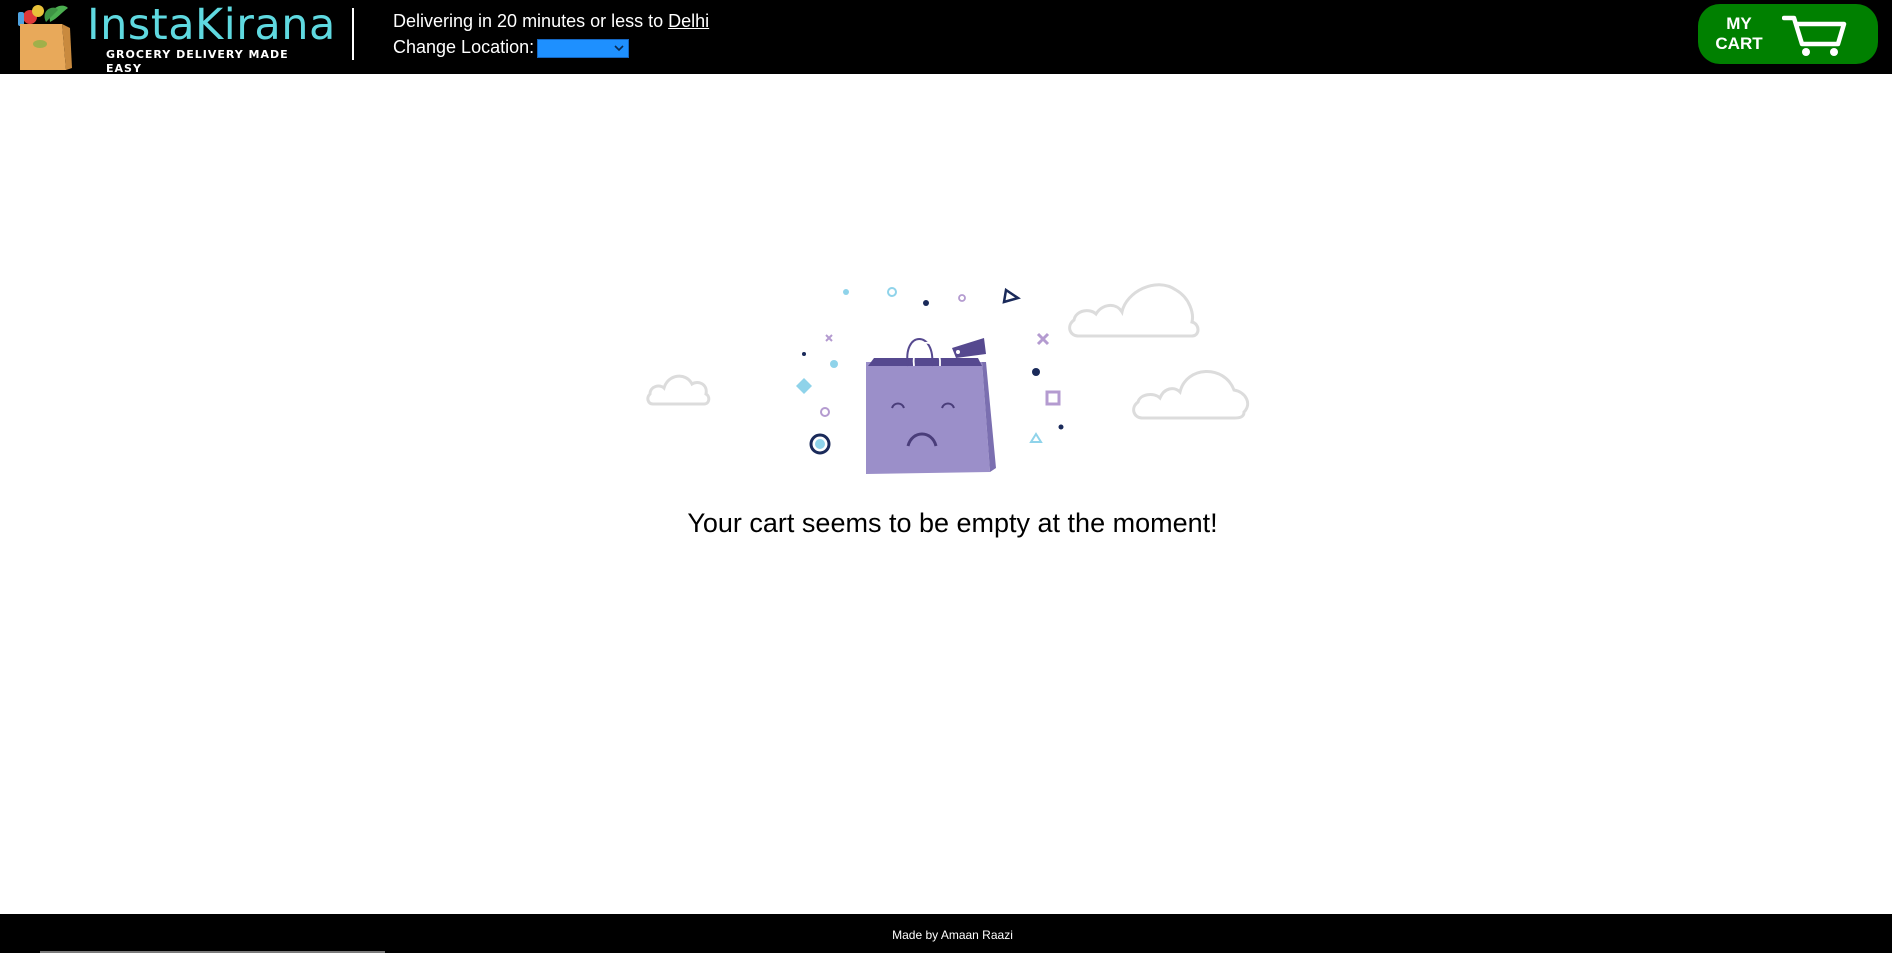  Describe the element at coordinates (952, 935) in the screenshot. I see `footer-credit: Made by Amaan Raazi` at that location.